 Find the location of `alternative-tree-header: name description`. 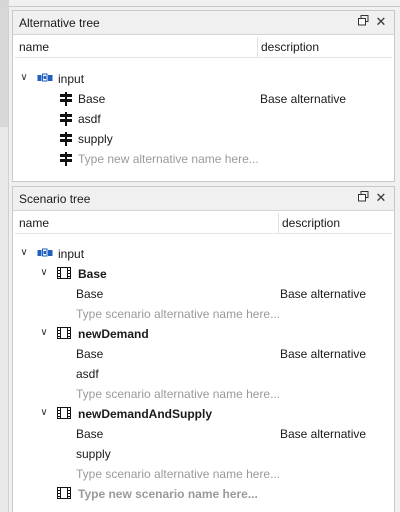

alternative-tree-header: name description is located at coordinates (203, 47).